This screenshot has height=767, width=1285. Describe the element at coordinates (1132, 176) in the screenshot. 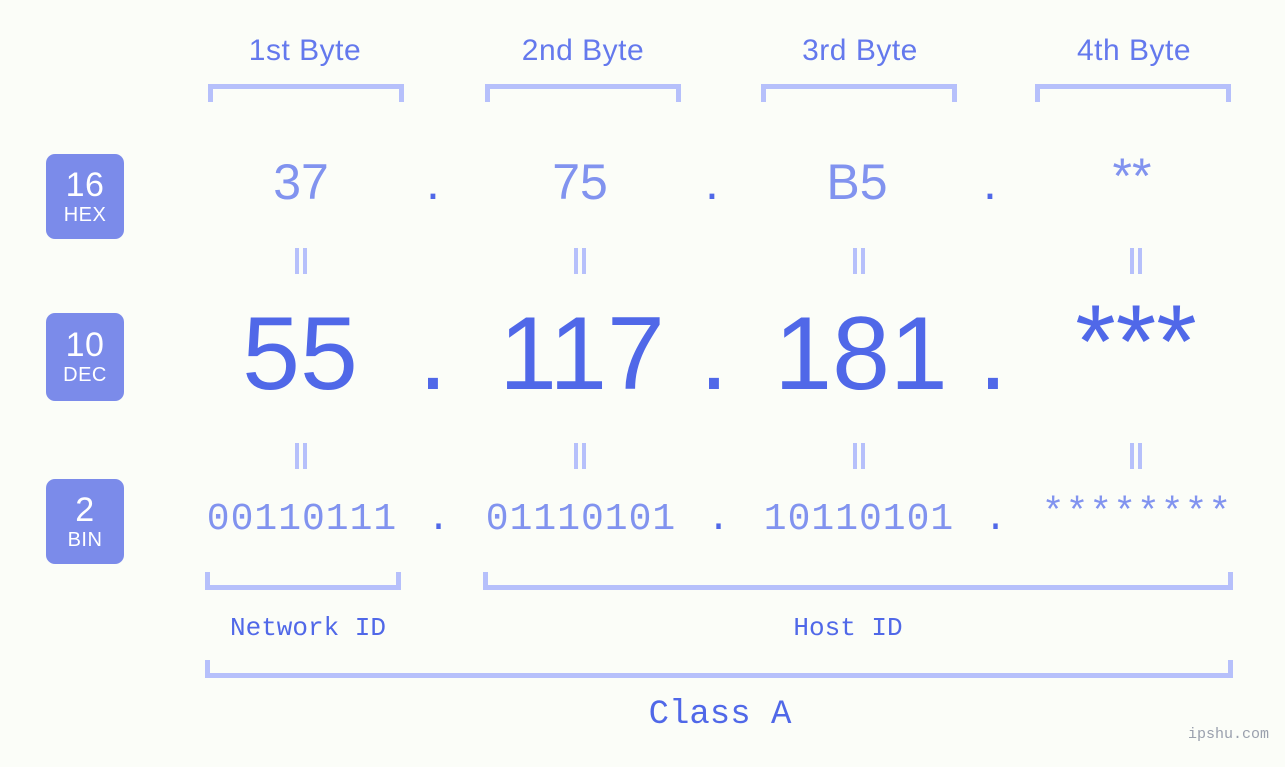

I see `hex-byte-4: **` at that location.